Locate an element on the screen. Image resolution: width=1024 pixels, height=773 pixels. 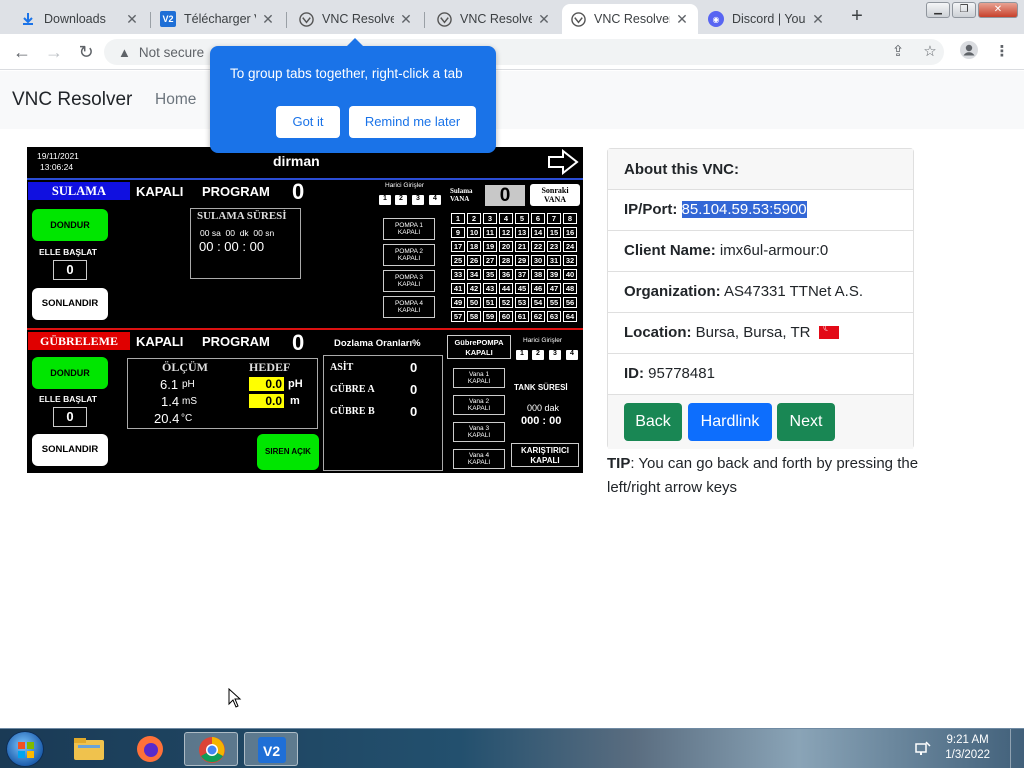
valve-cell: 12 is located at coordinates (506, 232).